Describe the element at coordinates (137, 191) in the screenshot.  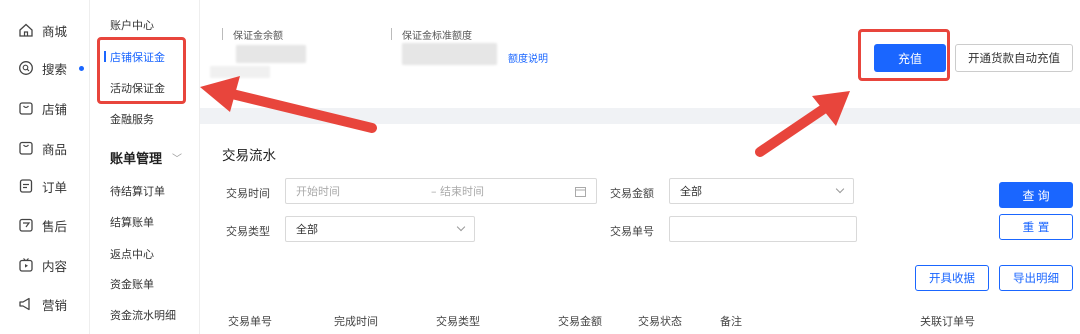
I see `subnav-pending-orders: 待结算订单` at that location.